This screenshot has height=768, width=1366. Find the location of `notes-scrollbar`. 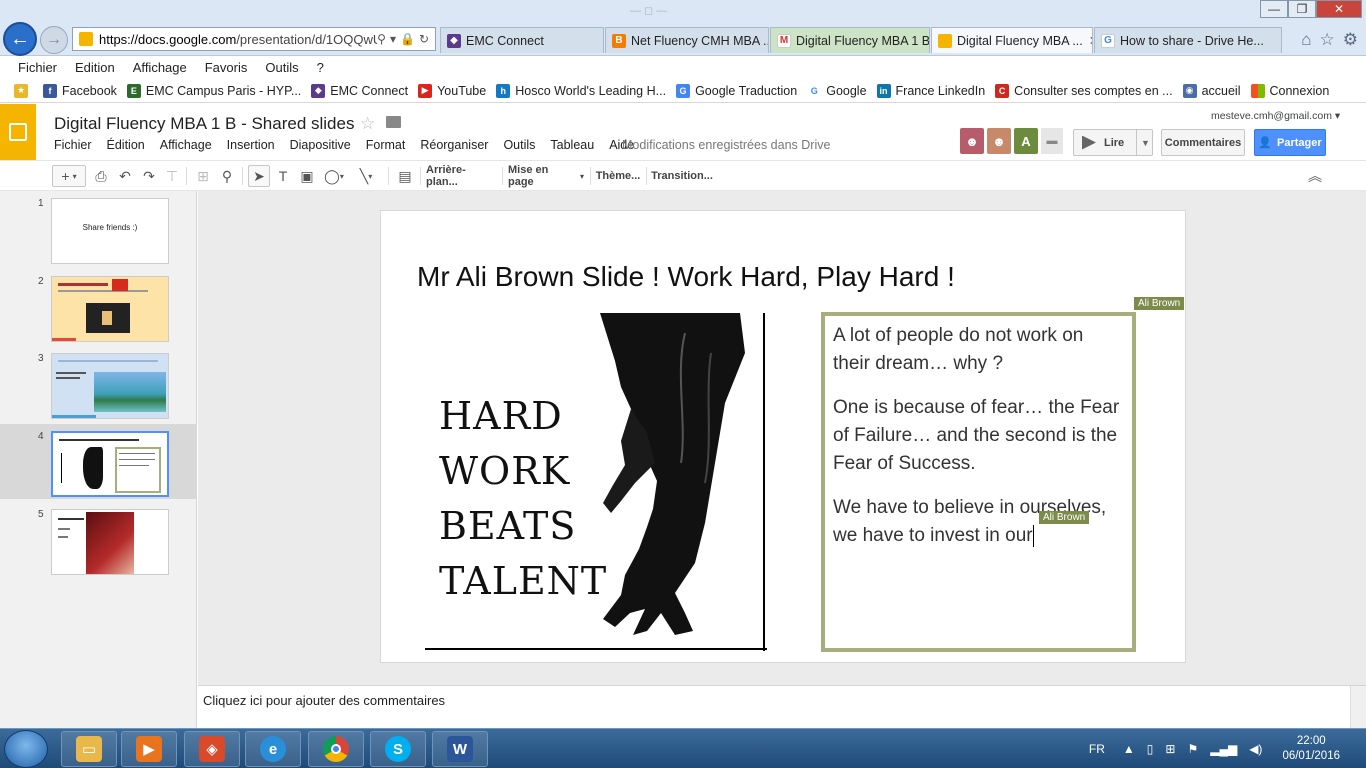

notes-scrollbar is located at coordinates (1358, 707).